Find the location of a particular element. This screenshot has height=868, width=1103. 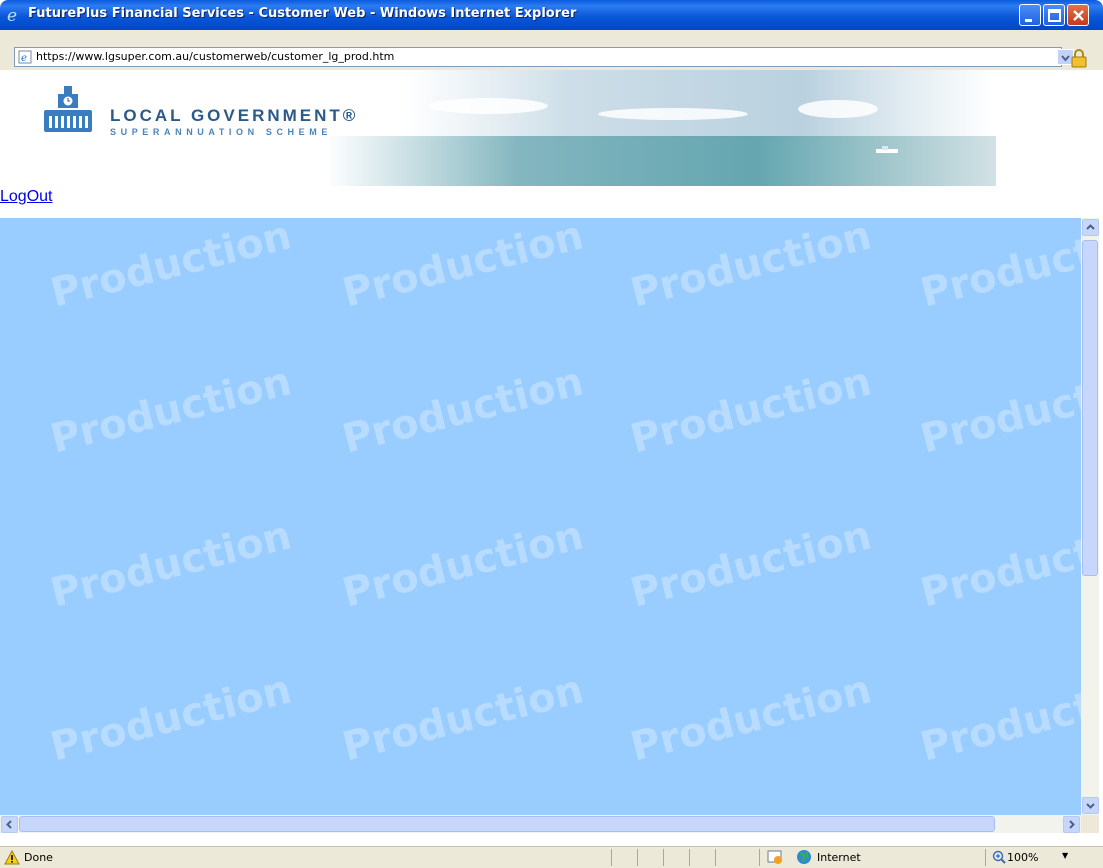

maximize-icon is located at coordinates (1054, 15).